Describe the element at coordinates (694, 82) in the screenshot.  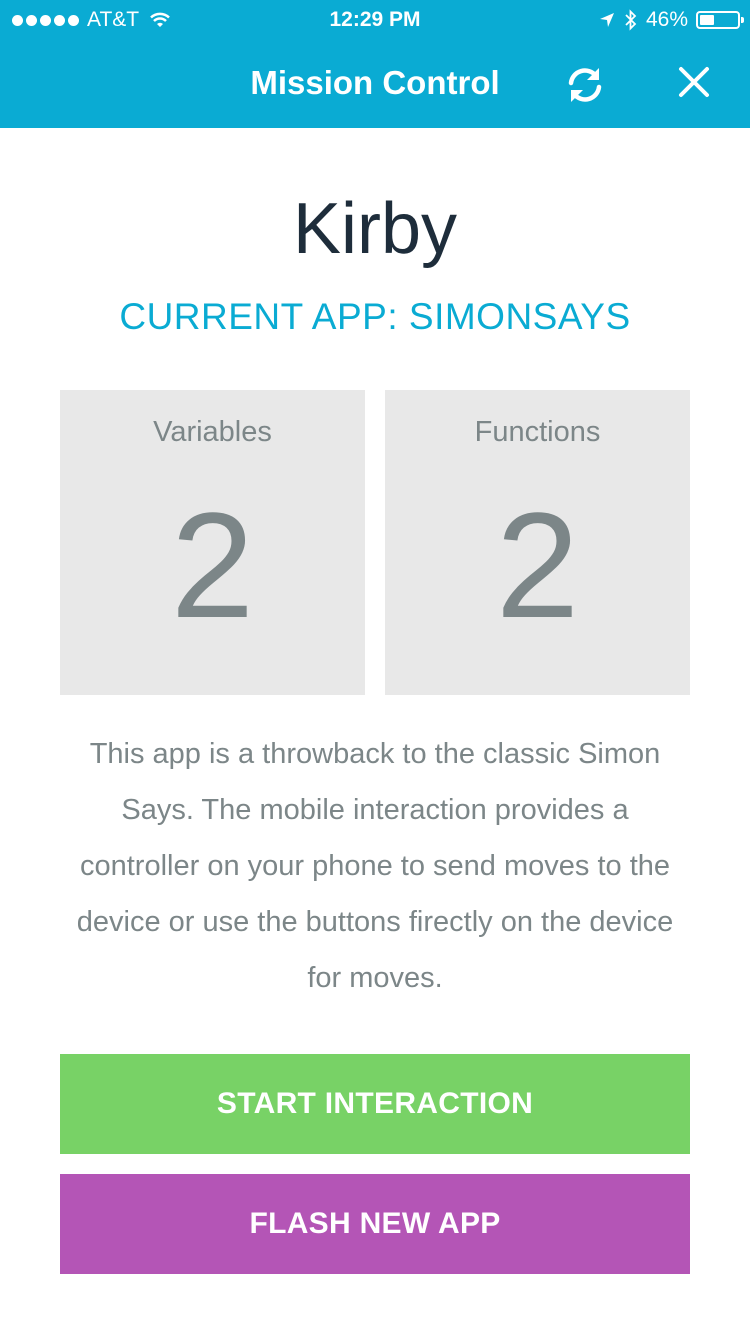
I see `close-icon` at that location.